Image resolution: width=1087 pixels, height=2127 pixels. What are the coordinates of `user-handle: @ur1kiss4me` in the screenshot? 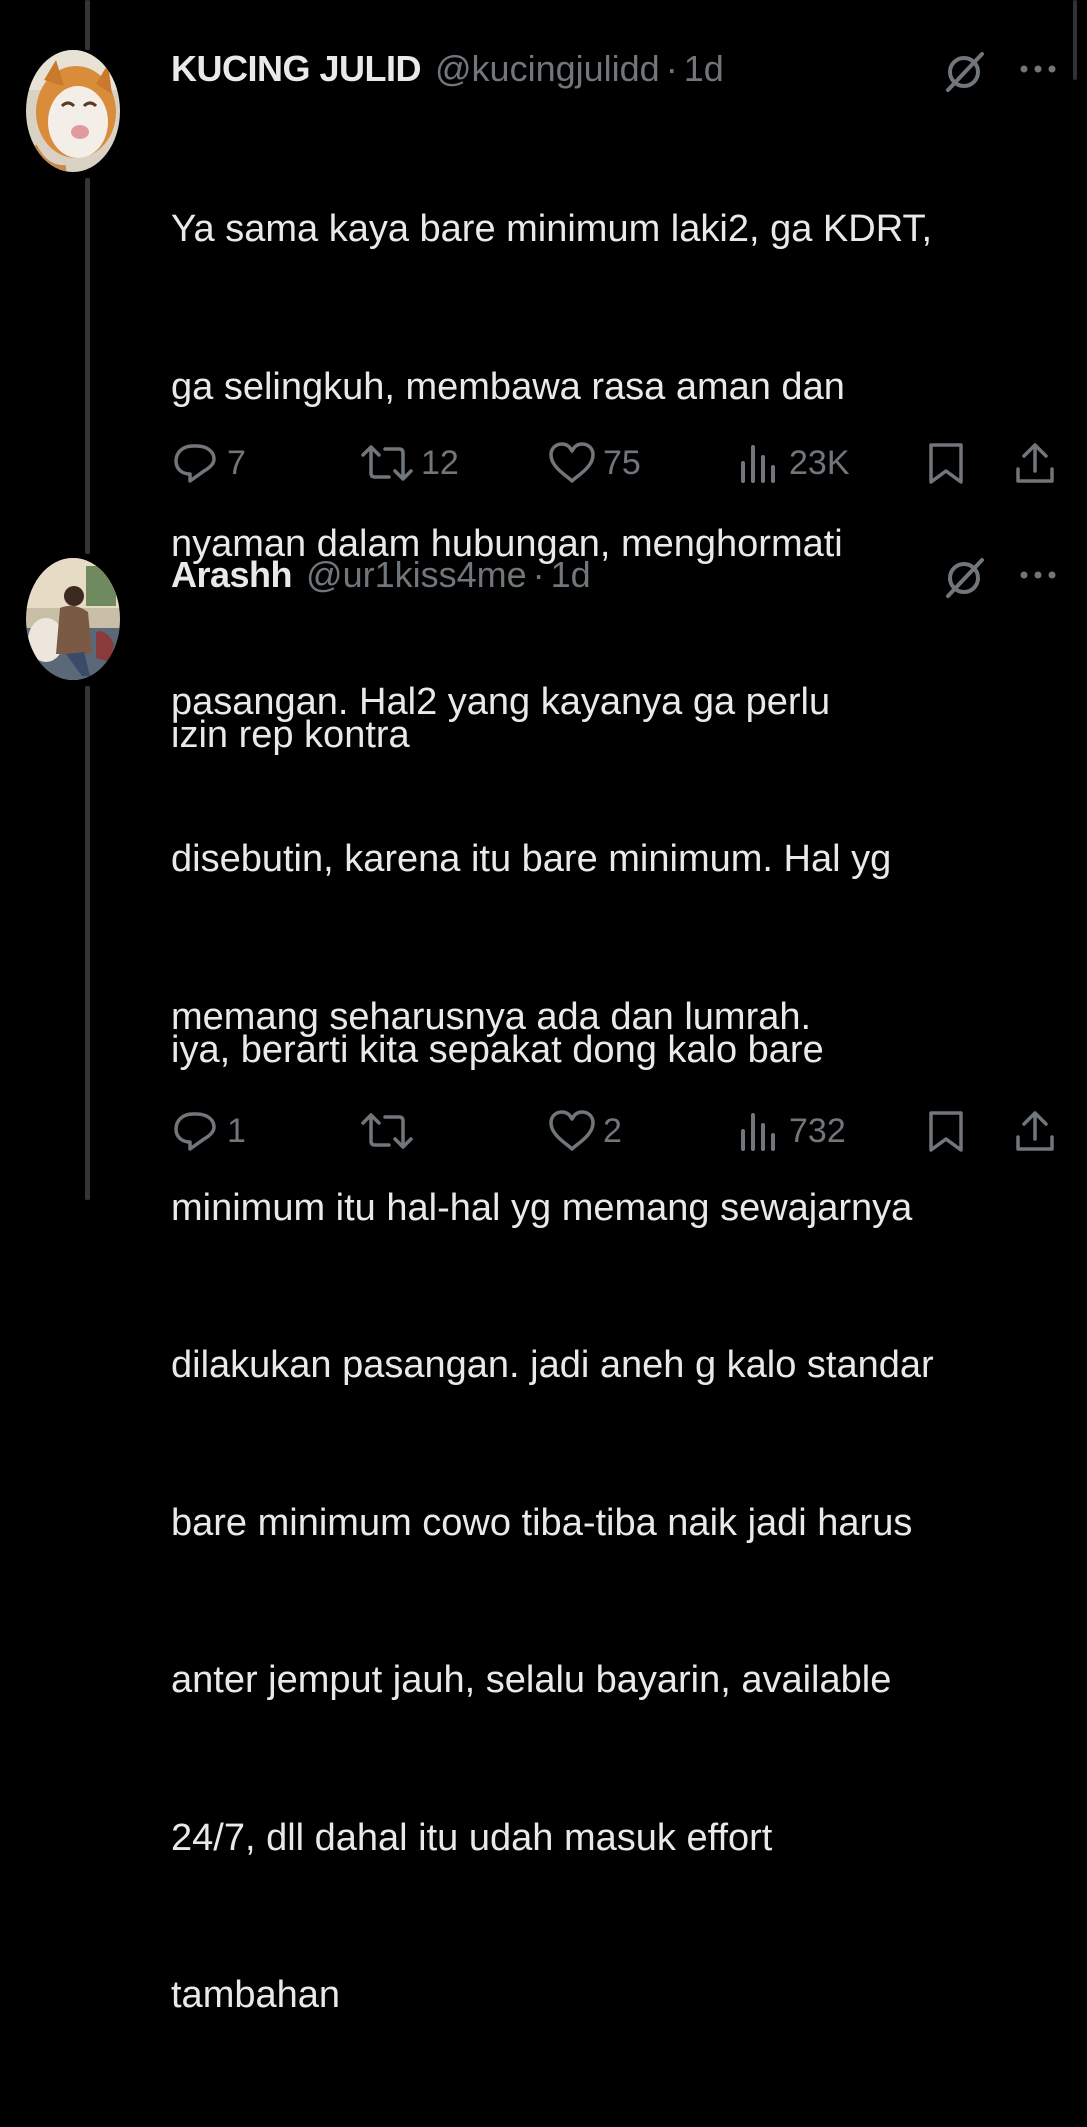 It's located at (416, 575).